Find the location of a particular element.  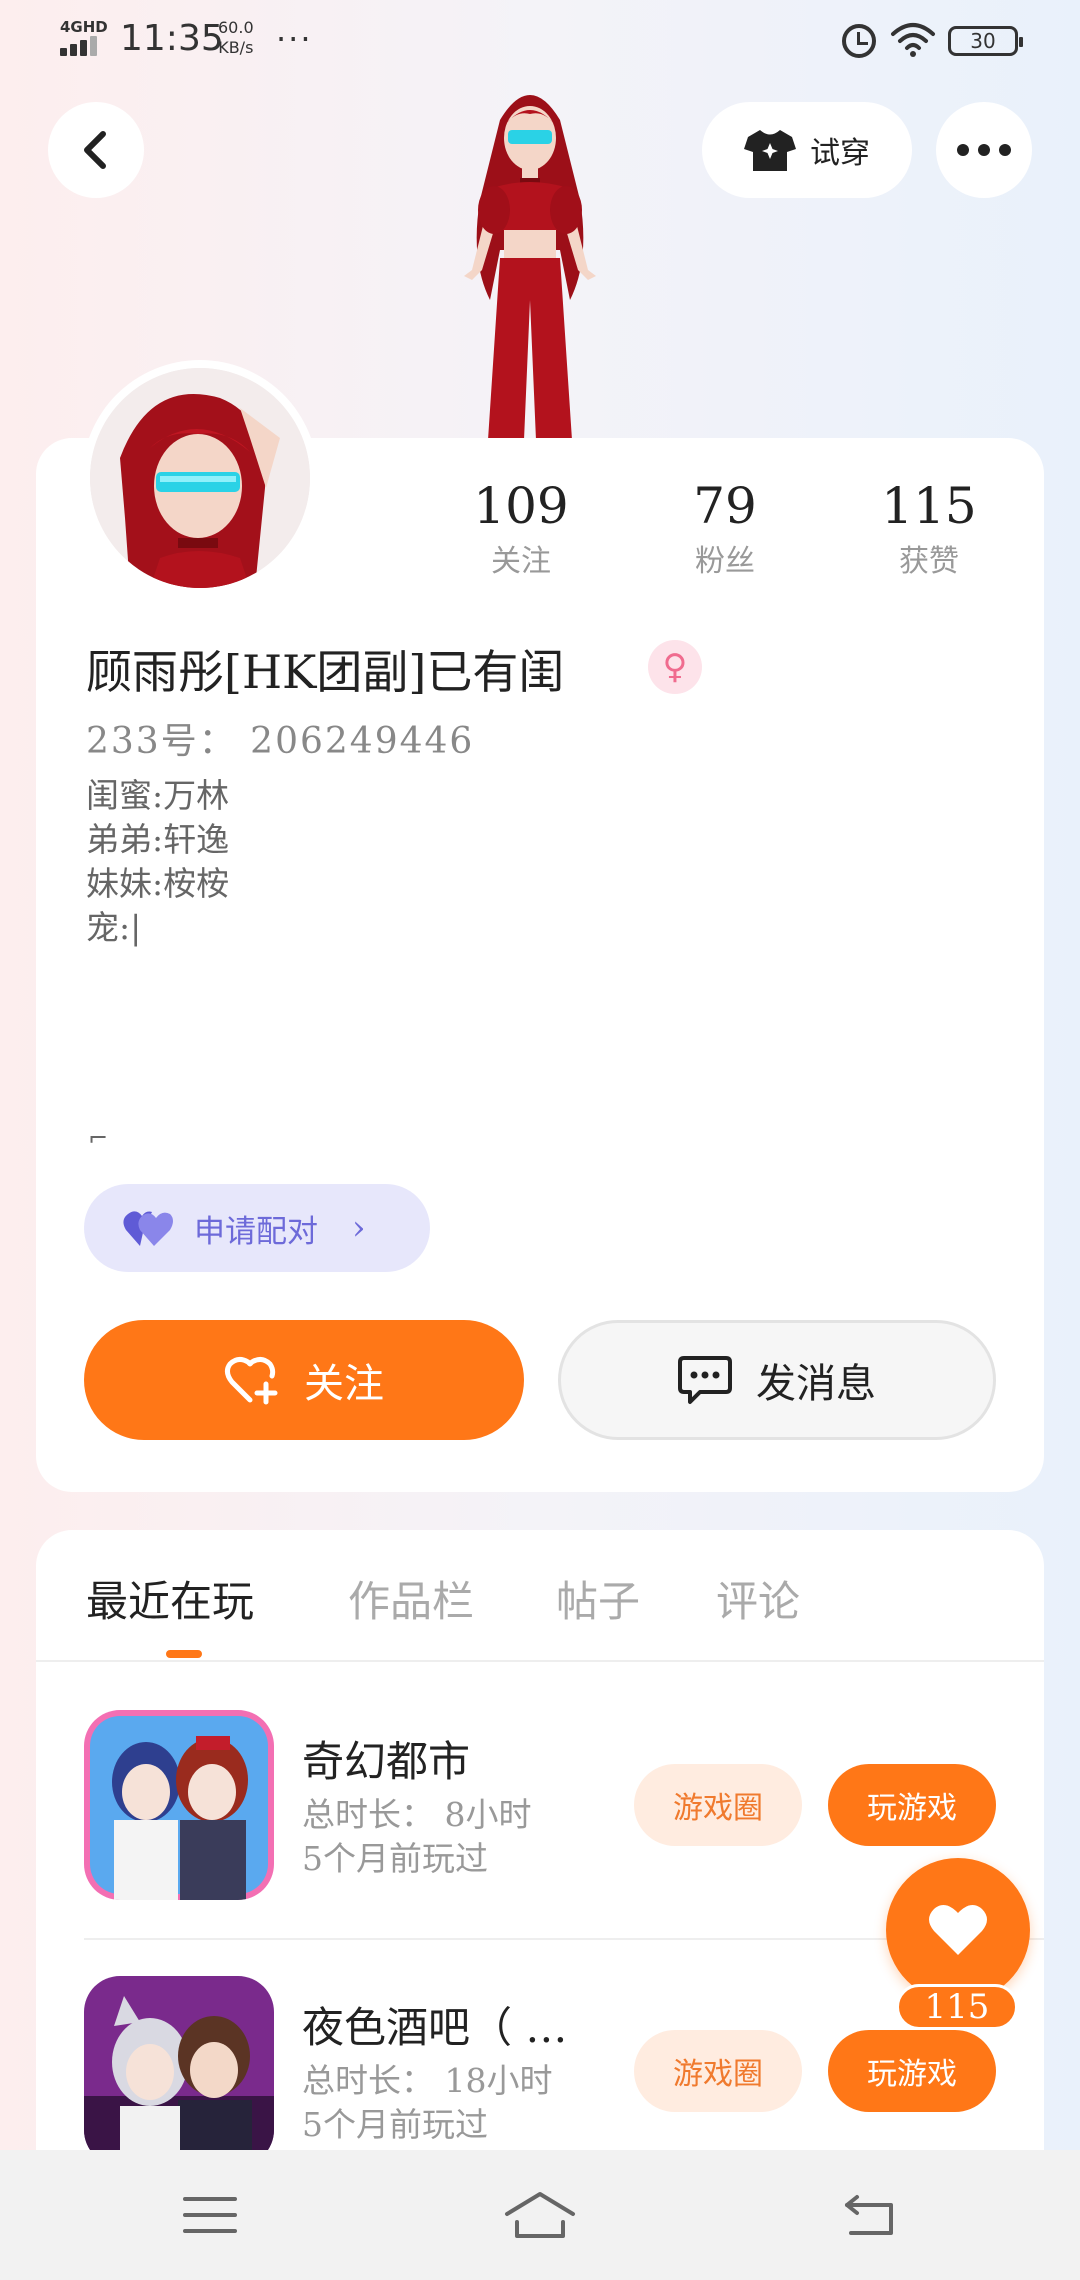

likes-label: 获赞 is located at coordinates (929, 561).